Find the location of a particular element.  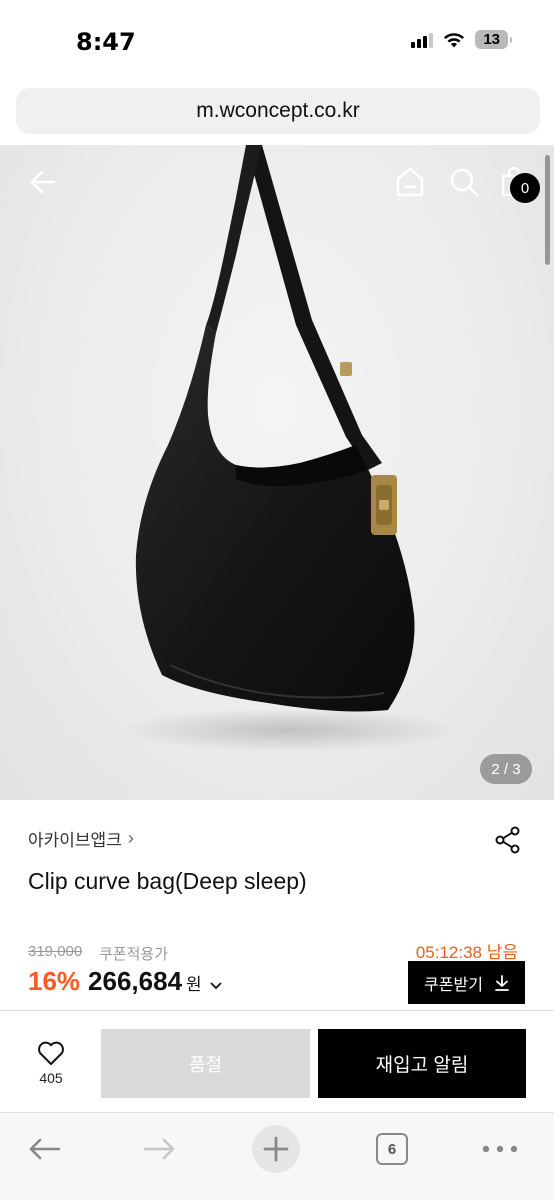

price-detail-toggle: 16% 266,684 원 is located at coordinates (125, 981).